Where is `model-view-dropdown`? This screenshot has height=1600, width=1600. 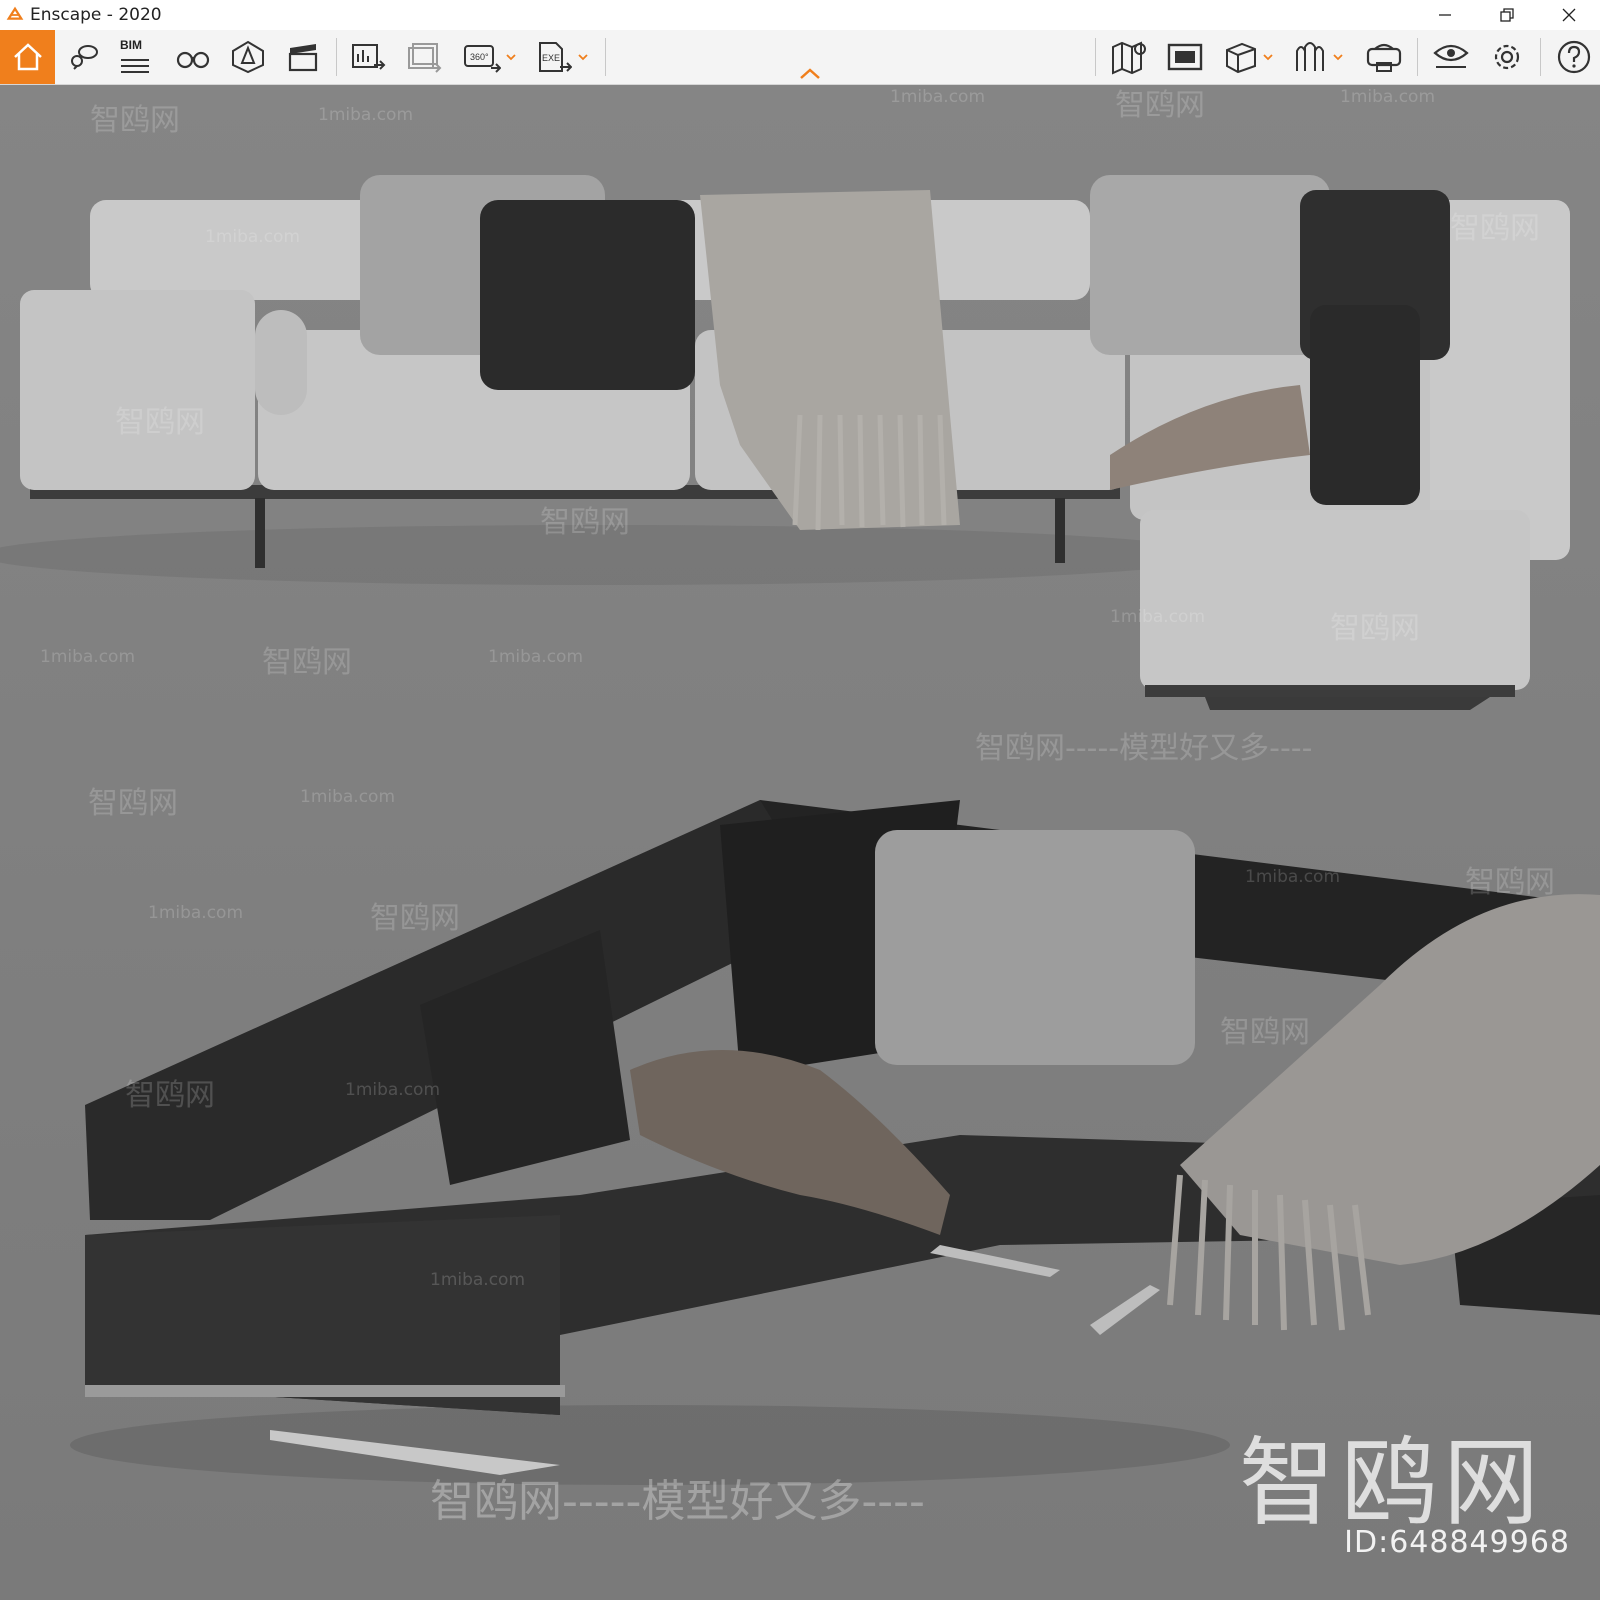 model-view-dropdown is located at coordinates (1268, 57).